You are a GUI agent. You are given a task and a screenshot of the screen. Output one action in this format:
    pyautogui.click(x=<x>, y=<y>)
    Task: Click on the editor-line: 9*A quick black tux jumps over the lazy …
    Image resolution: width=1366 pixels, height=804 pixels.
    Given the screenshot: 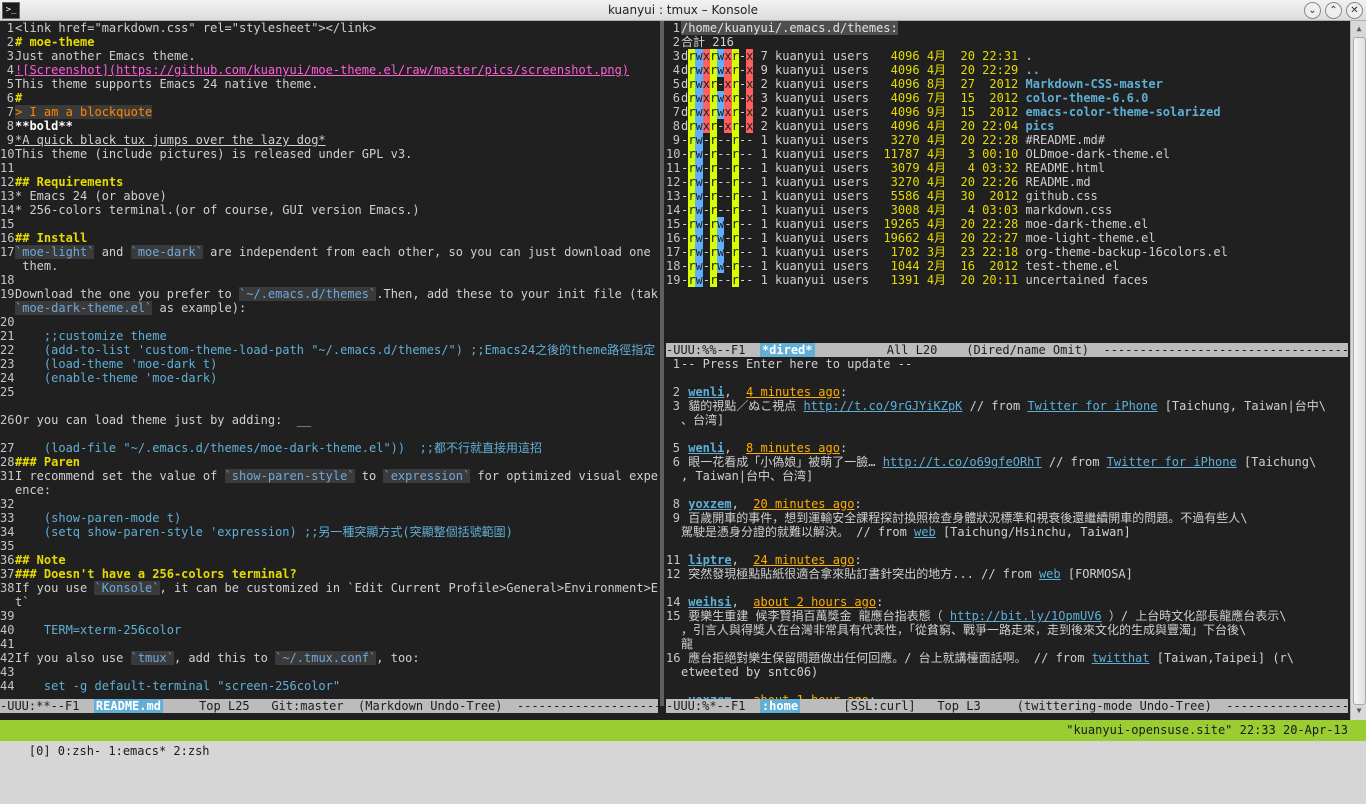 What is the action you would take?
    pyautogui.click(x=329, y=140)
    